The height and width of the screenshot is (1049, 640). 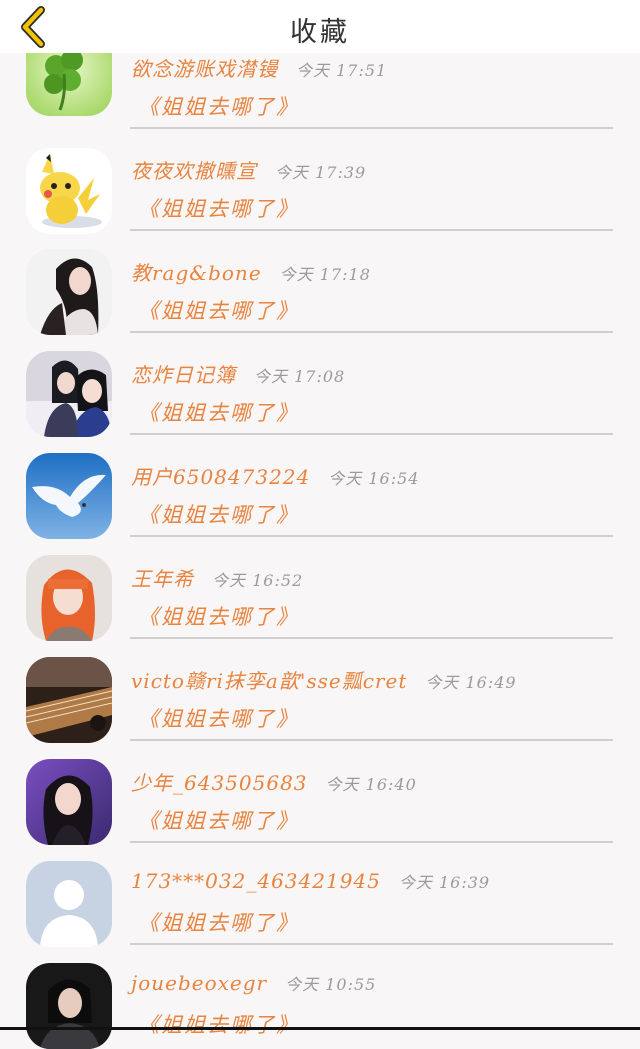 What do you see at coordinates (374, 478) in the screenshot?
I see `timestamp: 今天 16:54` at bounding box center [374, 478].